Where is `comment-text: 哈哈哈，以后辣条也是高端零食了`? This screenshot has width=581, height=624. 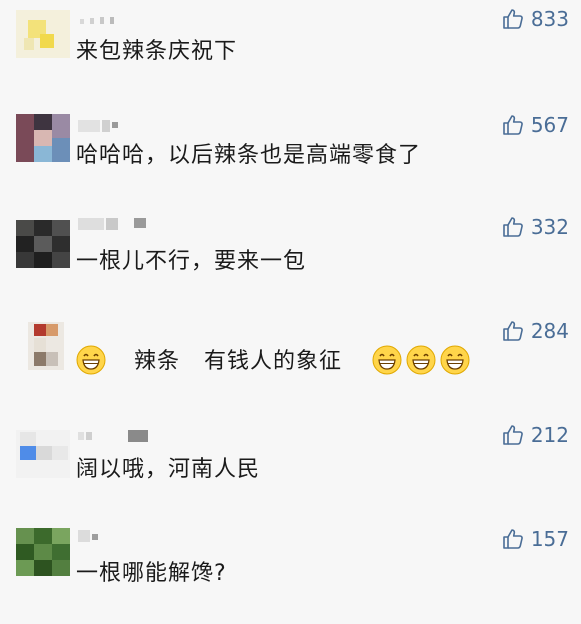
comment-text: 哈哈哈，以后辣条也是高端零食了 is located at coordinates (249, 155).